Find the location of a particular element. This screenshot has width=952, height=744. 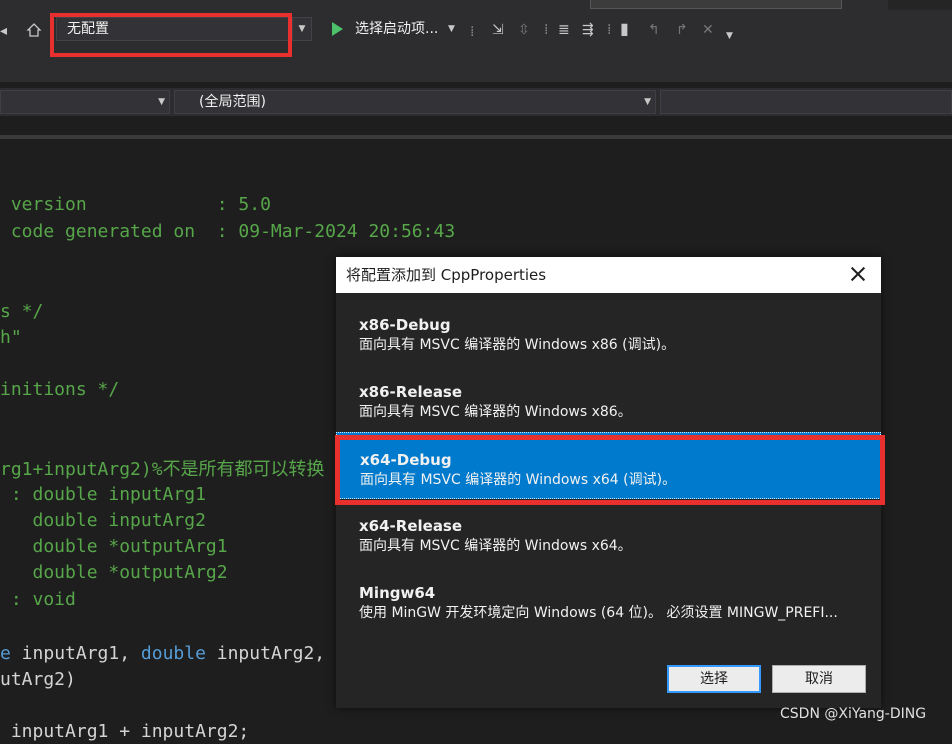

code-token: s */ is located at coordinates (22, 311).